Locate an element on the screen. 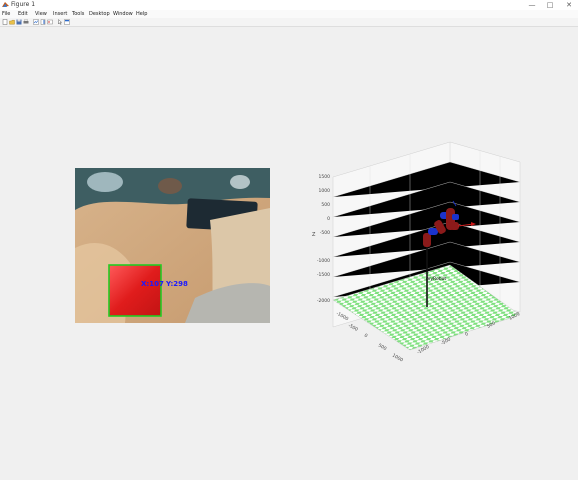 Image resolution: width=578 pixels, height=480 pixels. matlab-figure-icon is located at coordinates (5, 4).